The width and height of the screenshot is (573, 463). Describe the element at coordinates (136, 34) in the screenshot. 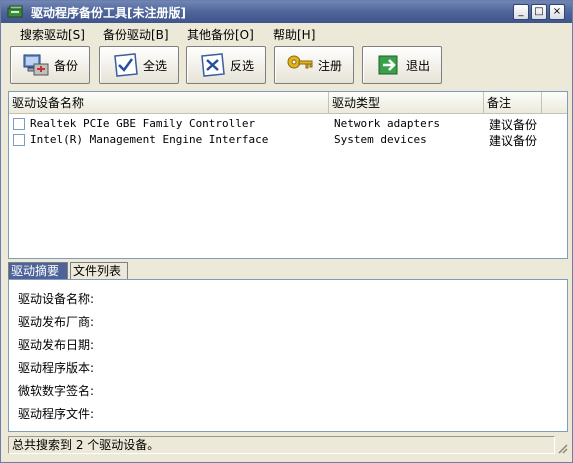

I see `menu-backup-driver: 备份驱动[B]` at that location.